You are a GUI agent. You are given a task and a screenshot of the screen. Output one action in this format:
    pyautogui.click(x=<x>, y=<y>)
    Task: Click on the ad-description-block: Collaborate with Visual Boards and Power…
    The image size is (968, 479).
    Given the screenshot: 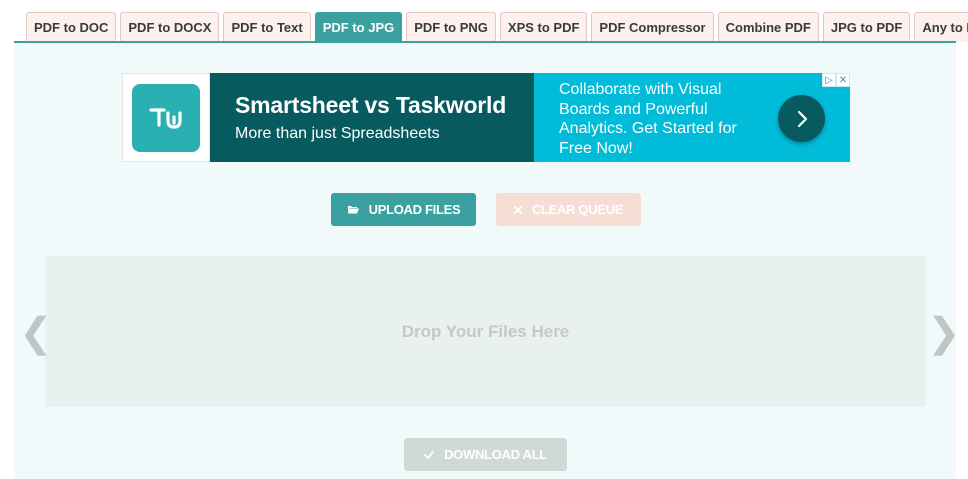 What is the action you would take?
    pyautogui.click(x=692, y=117)
    